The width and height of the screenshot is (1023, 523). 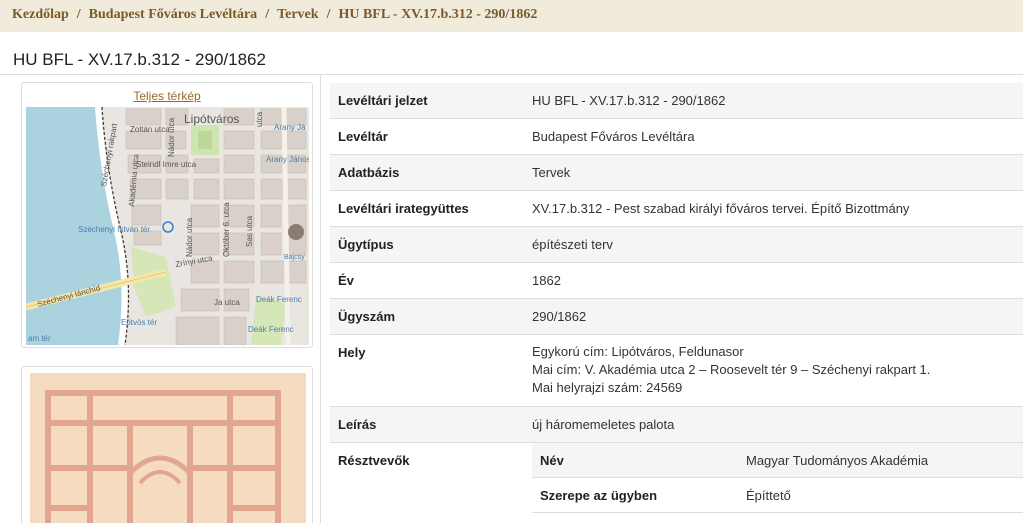 I want to click on participant-row: Szerepe az ügyben Építtető, so click(x=777, y=495).